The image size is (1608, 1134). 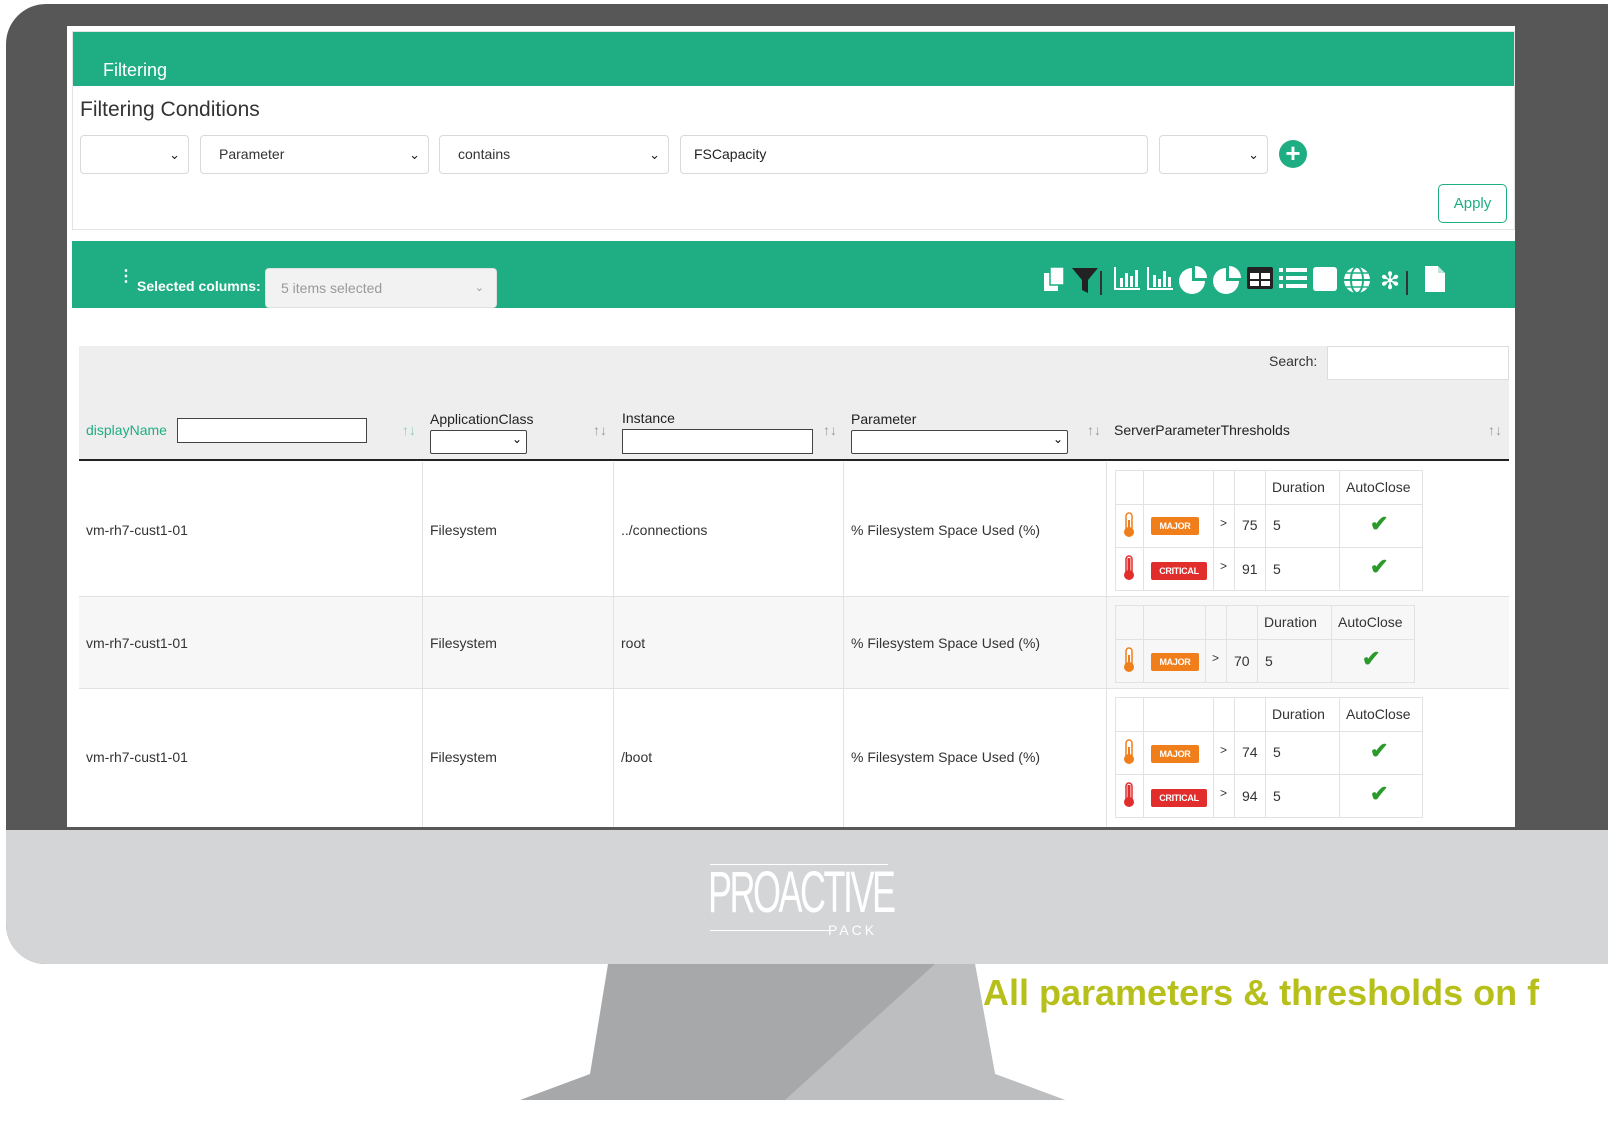 I want to click on displayname-filter-input, so click(x=272, y=430).